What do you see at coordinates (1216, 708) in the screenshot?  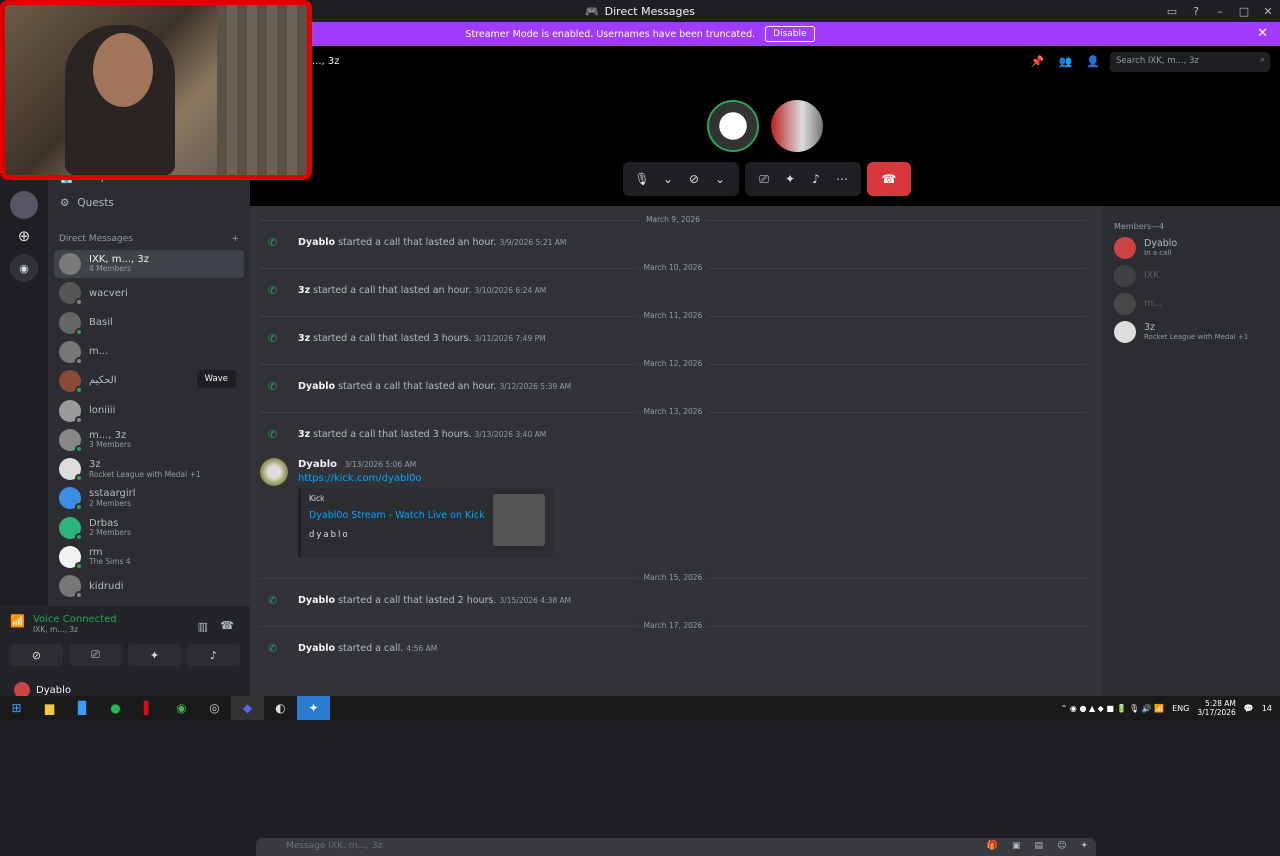 I see `clock: 5:28 AM 3/17/2026` at bounding box center [1216, 708].